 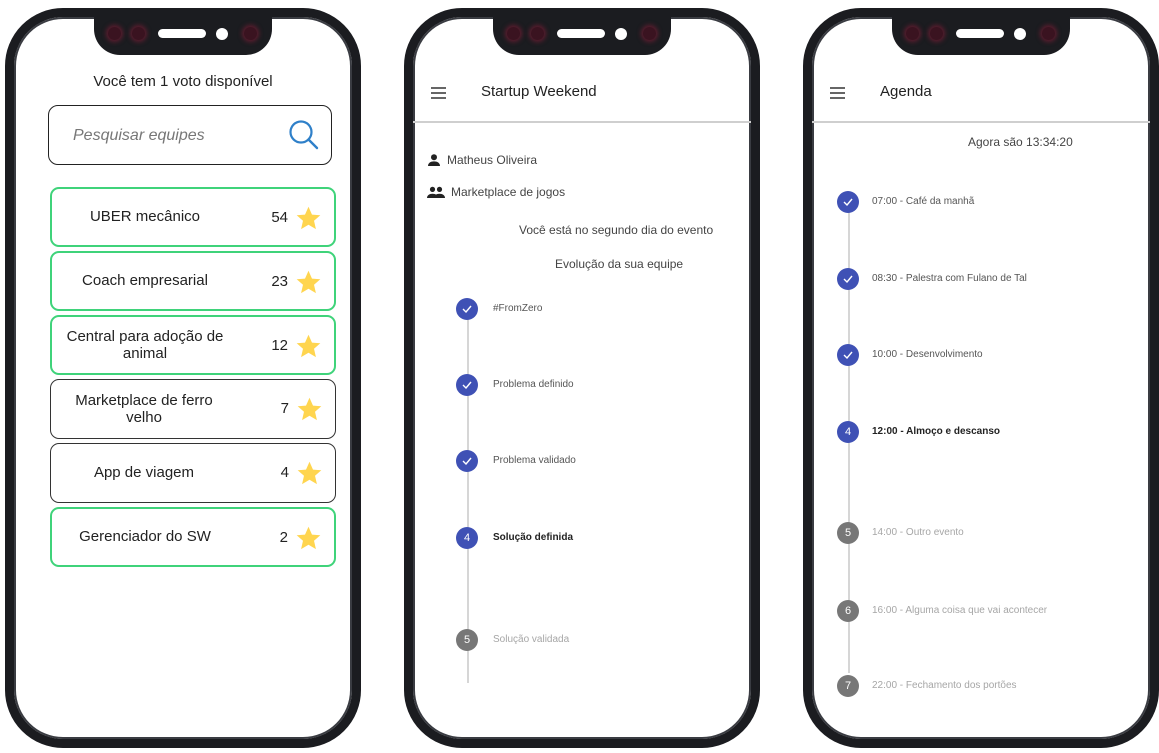 What do you see at coordinates (539, 91) in the screenshot?
I see `app-title: Startup Weekend` at bounding box center [539, 91].